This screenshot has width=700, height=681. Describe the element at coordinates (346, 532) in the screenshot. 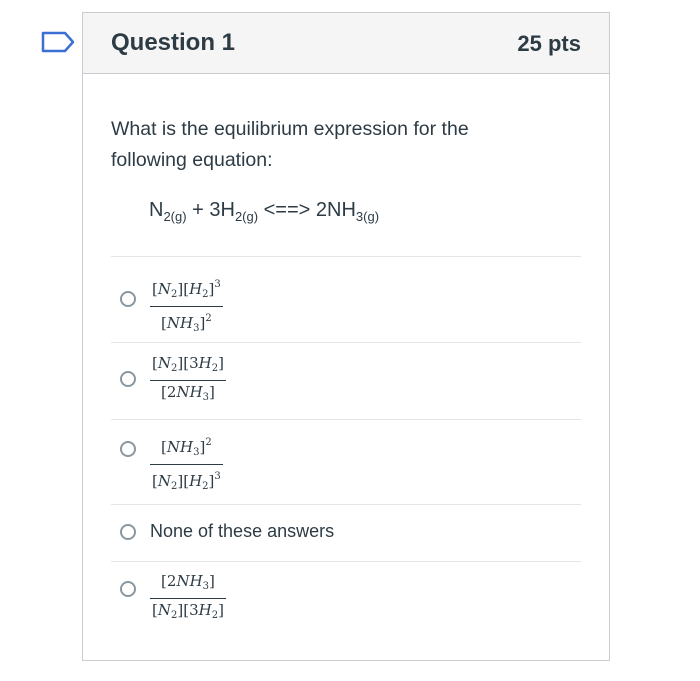

I see `answer-option: None of these answers` at that location.